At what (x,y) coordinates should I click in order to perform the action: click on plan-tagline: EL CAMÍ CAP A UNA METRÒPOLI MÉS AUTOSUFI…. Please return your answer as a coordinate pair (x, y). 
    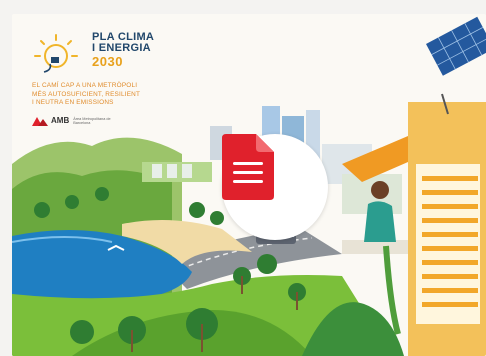
    Looking at the image, I should click on (86, 94).